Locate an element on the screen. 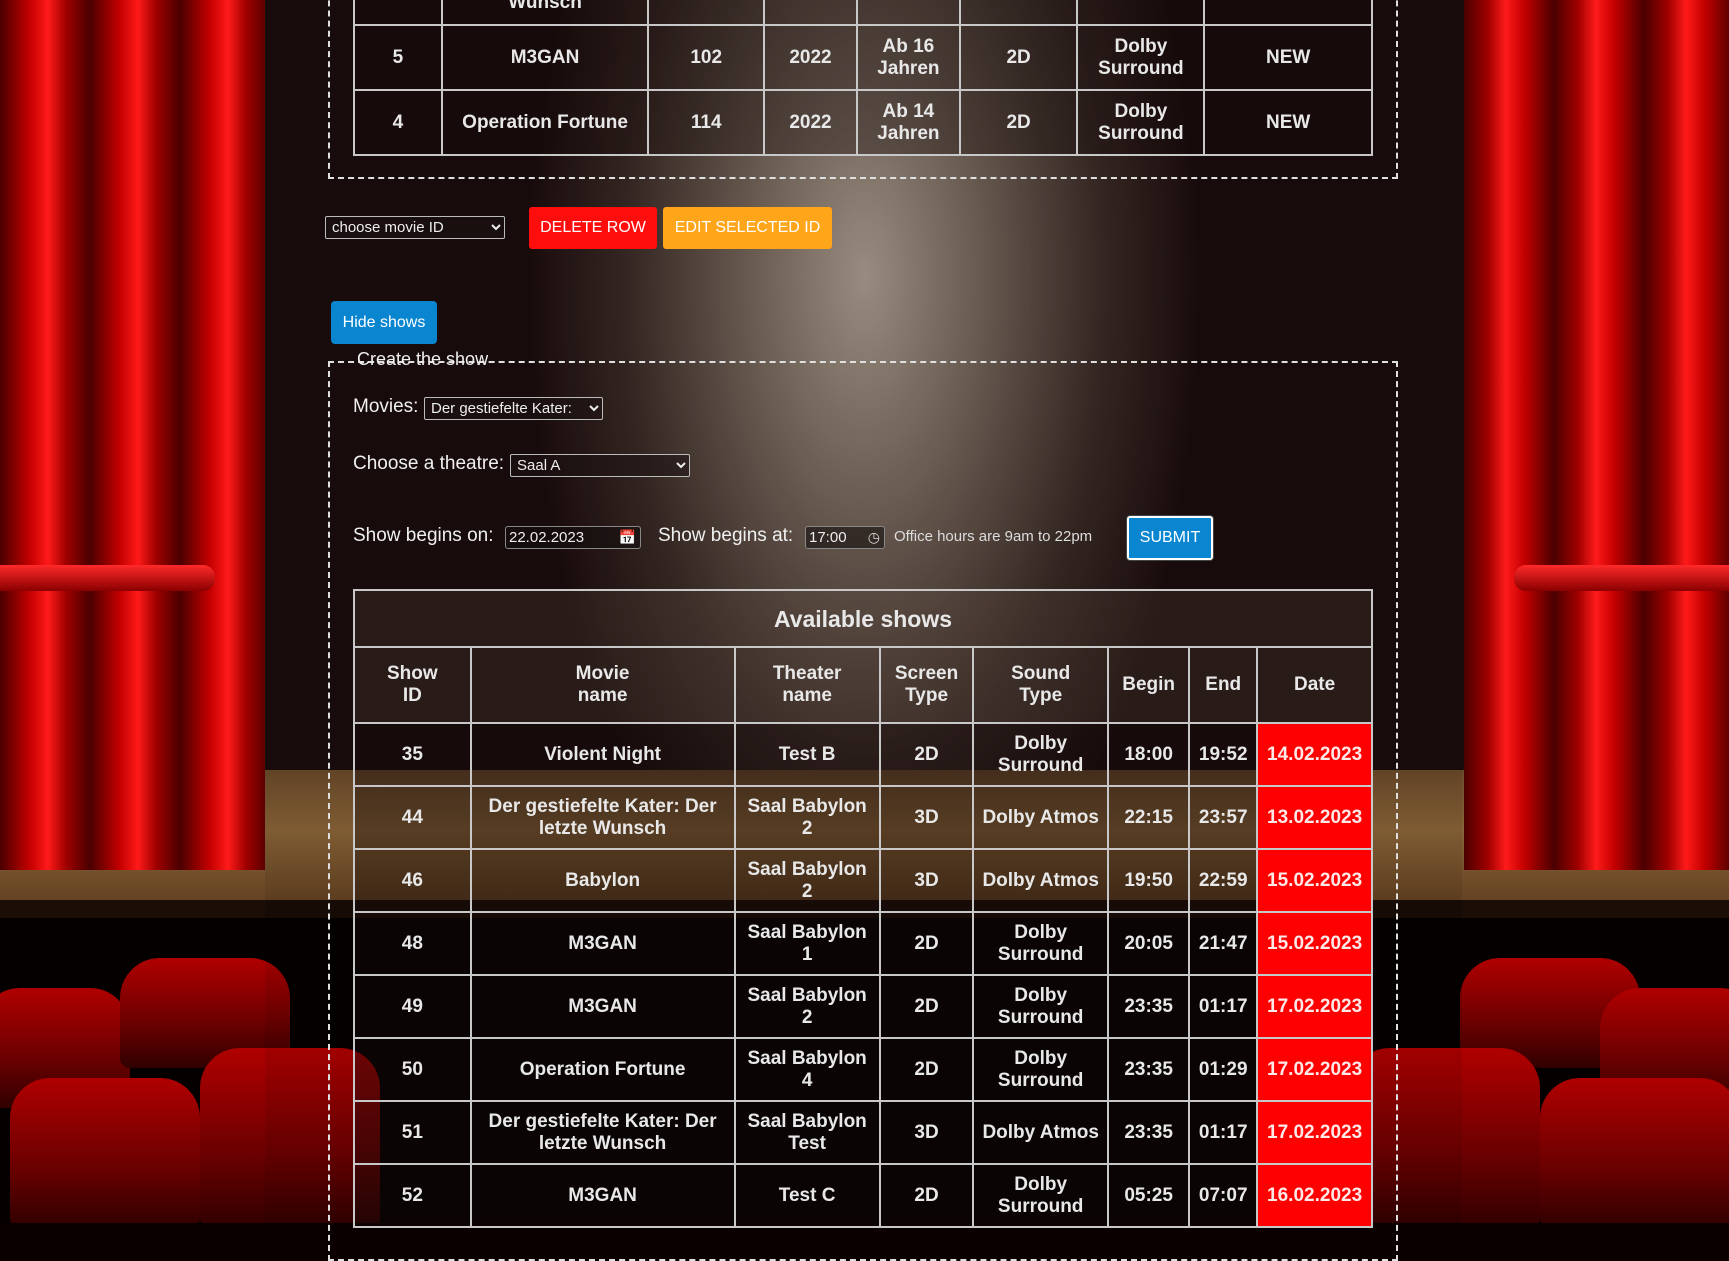 Image resolution: width=1729 pixels, height=1261 pixels. movie-age-cell is located at coordinates (908, 13).